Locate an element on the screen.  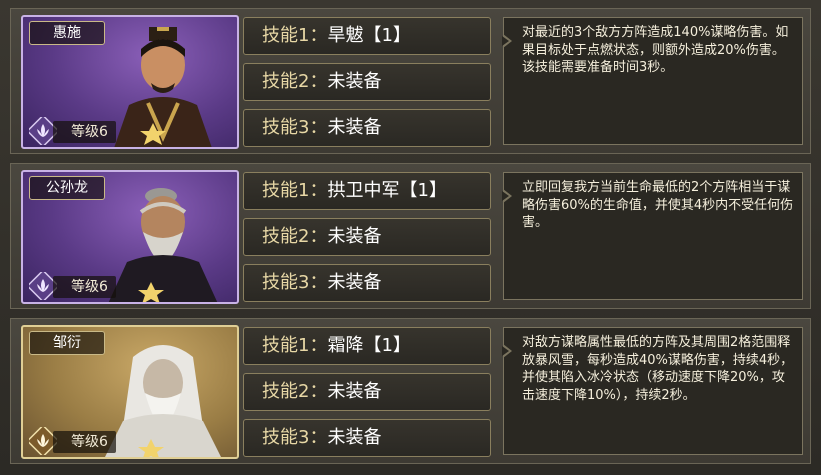
skill-slot-1: 技能1：霜降【1】 is located at coordinates (367, 346).